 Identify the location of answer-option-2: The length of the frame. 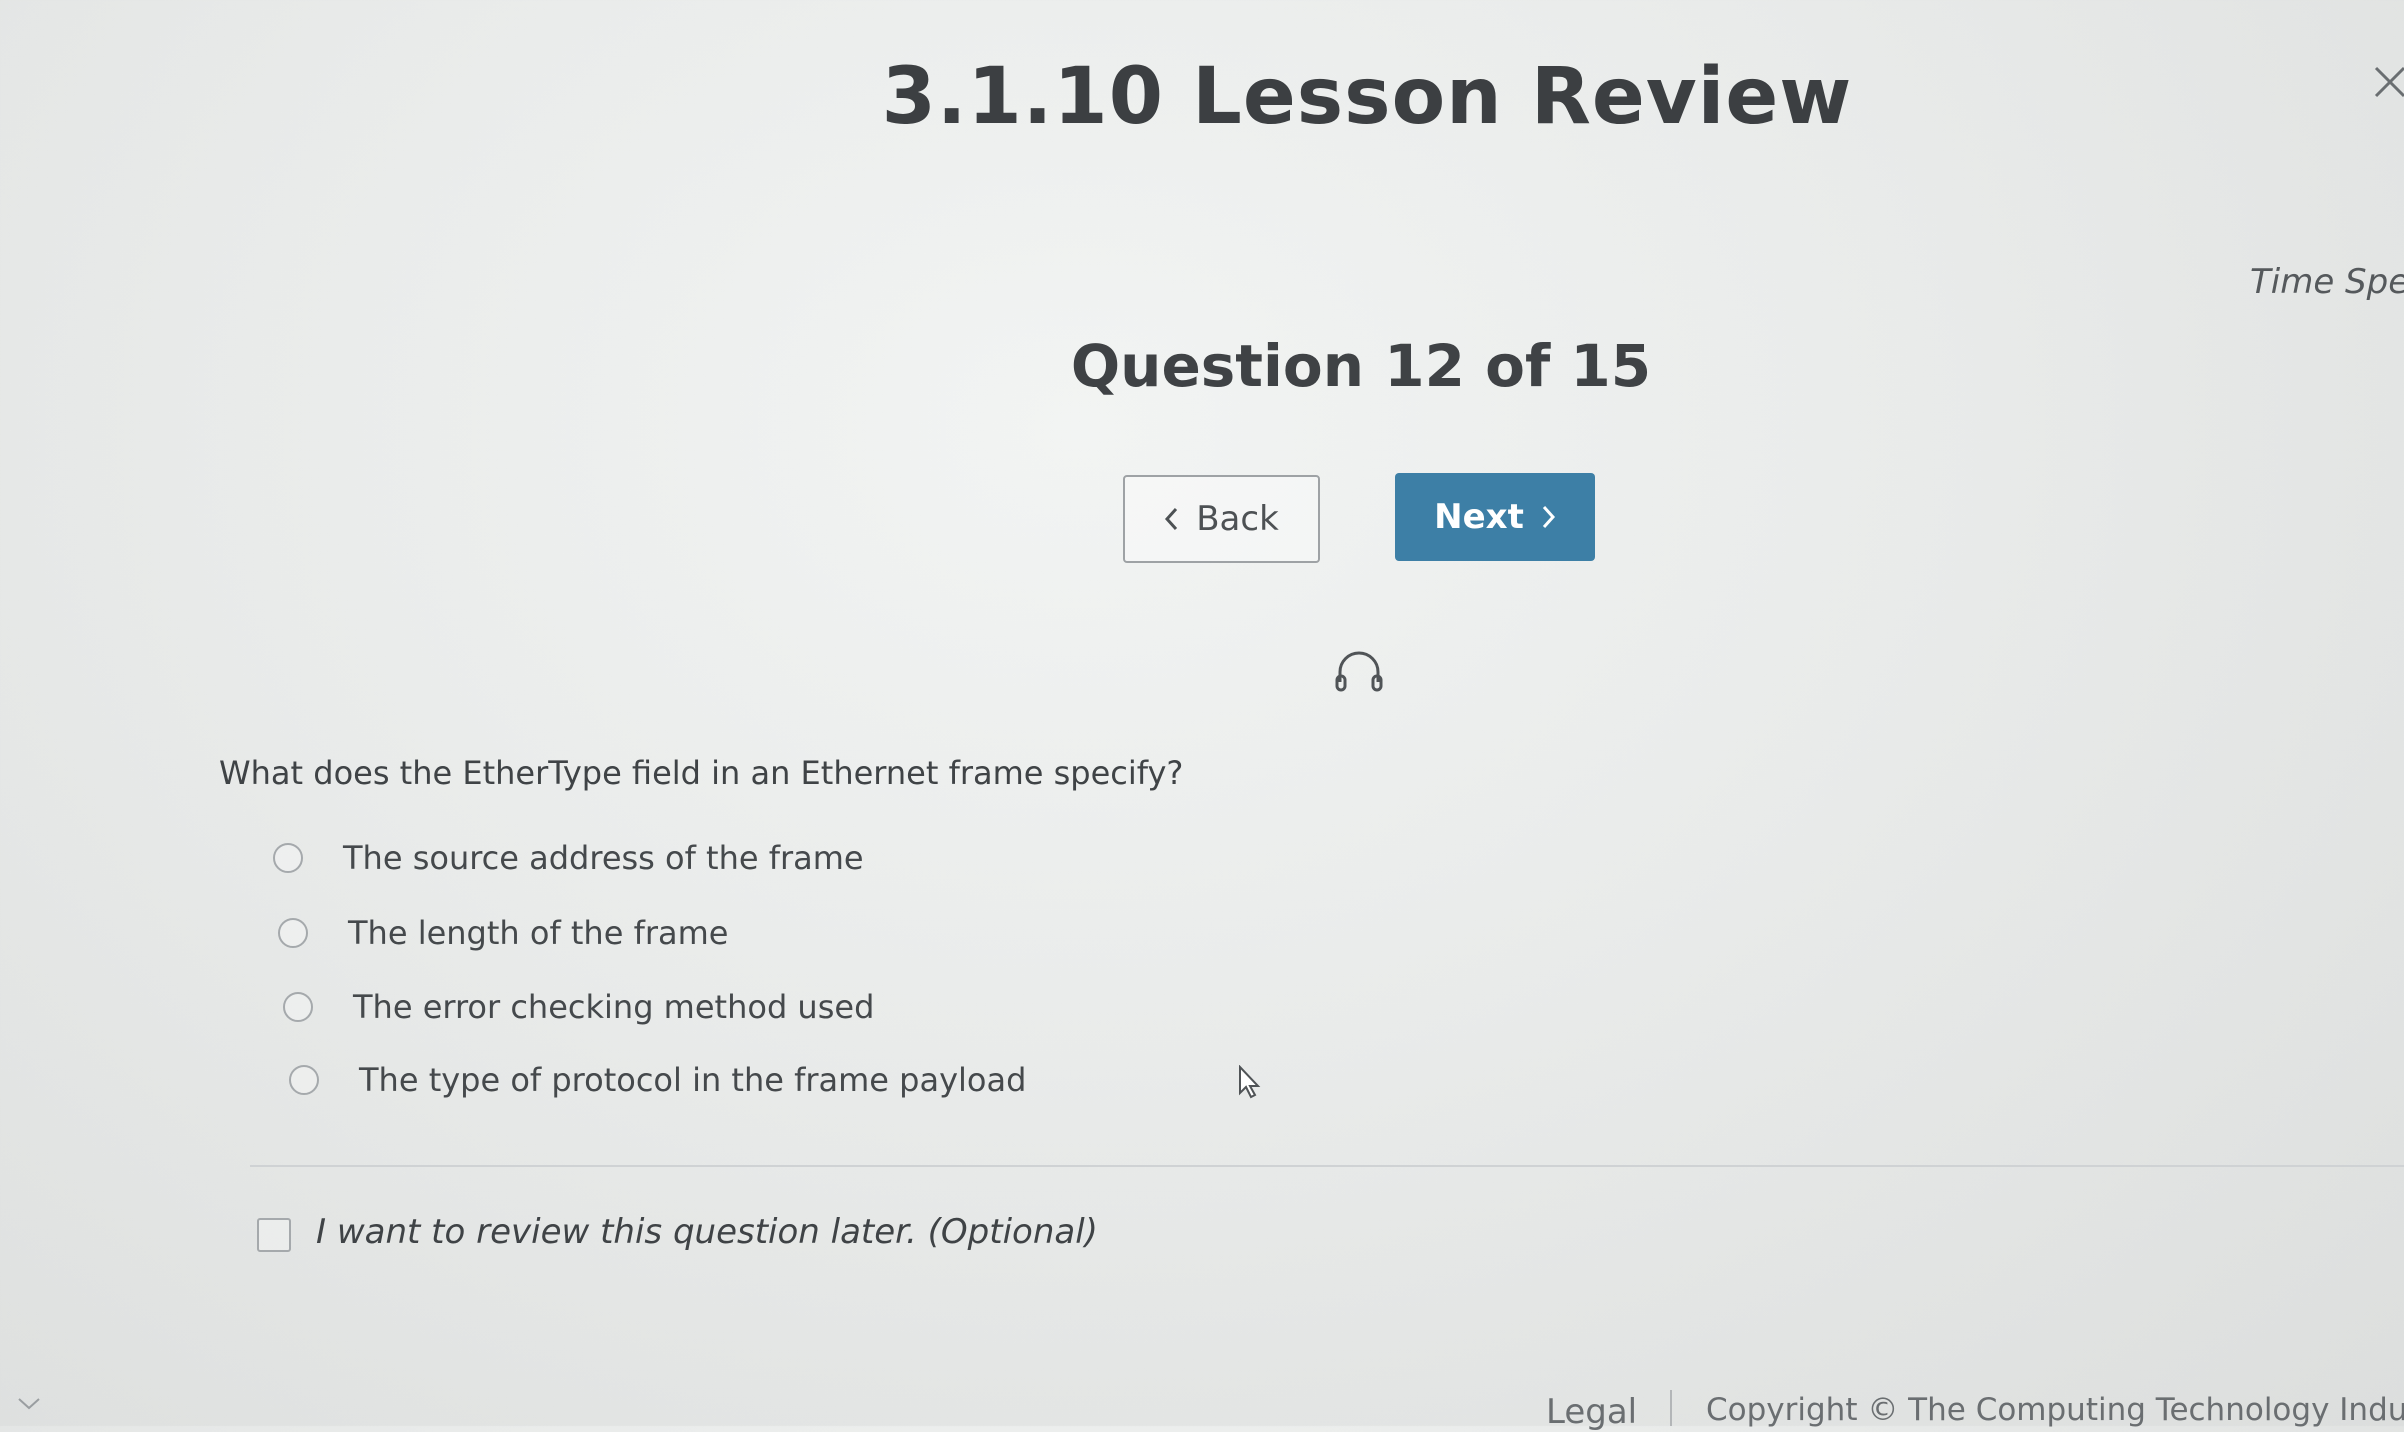
(503, 933).